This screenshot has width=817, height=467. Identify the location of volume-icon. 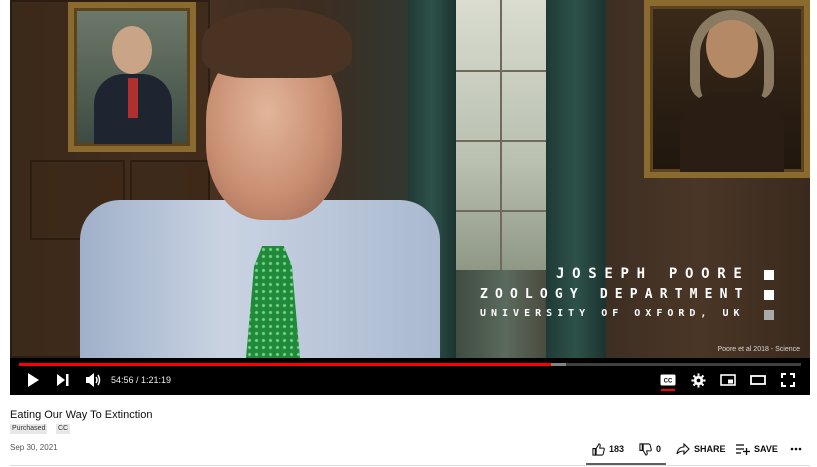
(93, 380).